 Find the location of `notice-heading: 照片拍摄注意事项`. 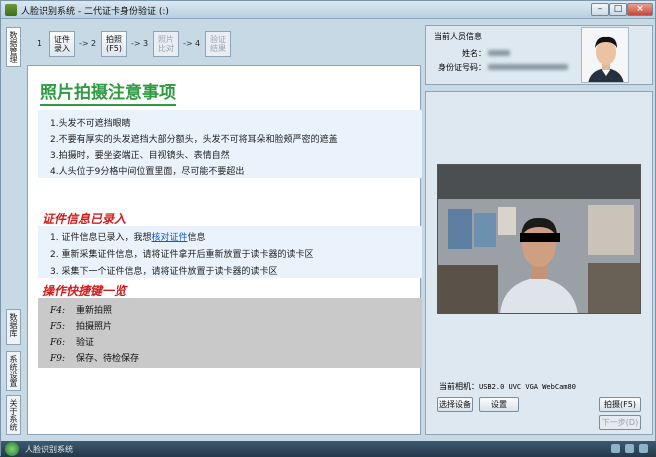

notice-heading: 照片拍摄注意事项 is located at coordinates (108, 92).